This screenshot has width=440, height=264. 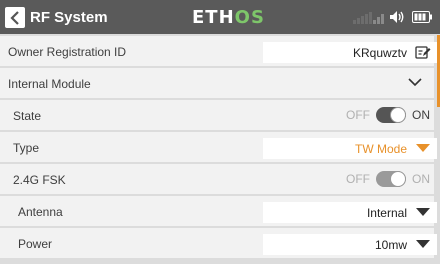 I want to click on power-dropdown: 10mw, so click(x=350, y=244).